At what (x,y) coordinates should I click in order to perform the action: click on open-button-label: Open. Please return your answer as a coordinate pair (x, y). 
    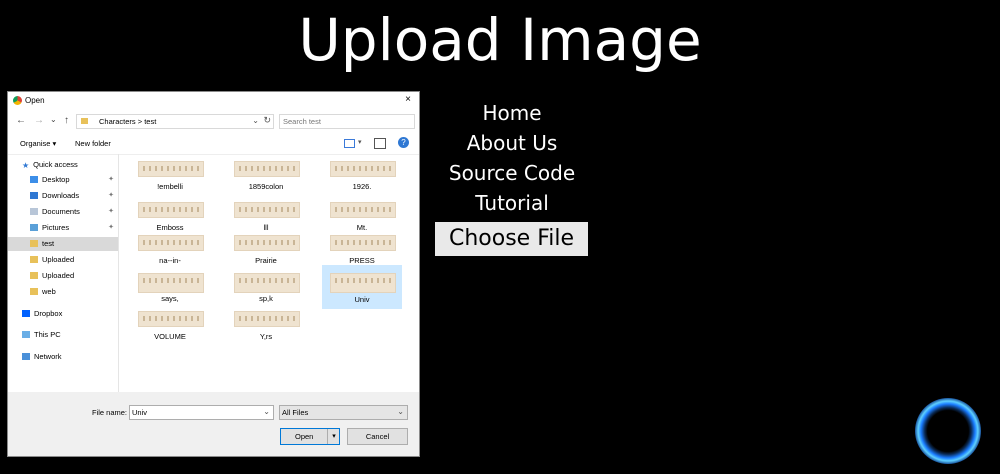
    Looking at the image, I should click on (304, 436).